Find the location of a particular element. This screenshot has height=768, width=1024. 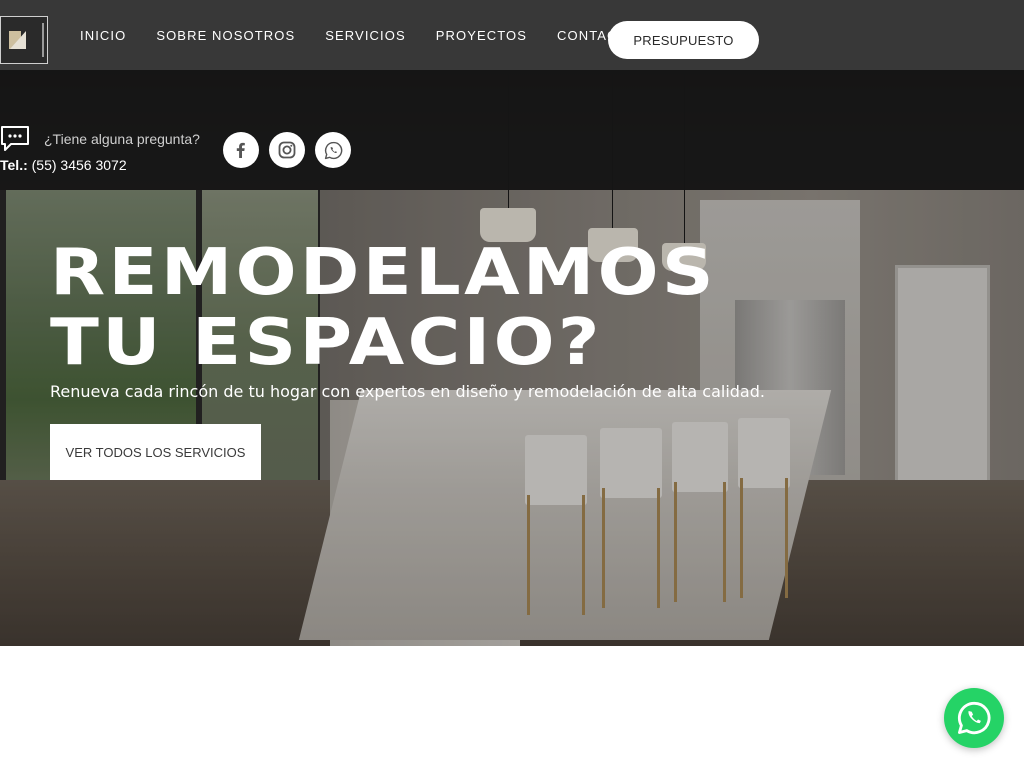

presupuesto-button: PRESUPUESTO is located at coordinates (683, 40).